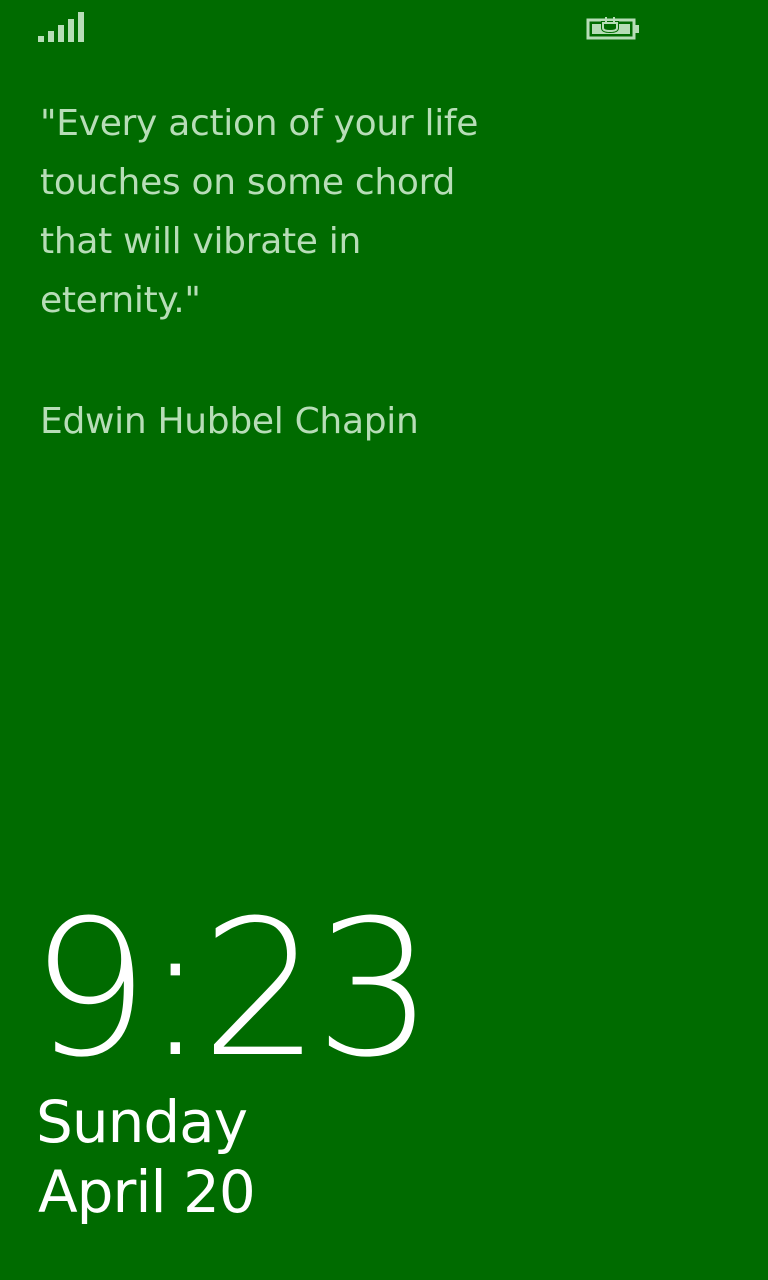 This screenshot has width=768, height=1280. What do you see at coordinates (147, 1192) in the screenshot?
I see `clock-date: April 20` at bounding box center [147, 1192].